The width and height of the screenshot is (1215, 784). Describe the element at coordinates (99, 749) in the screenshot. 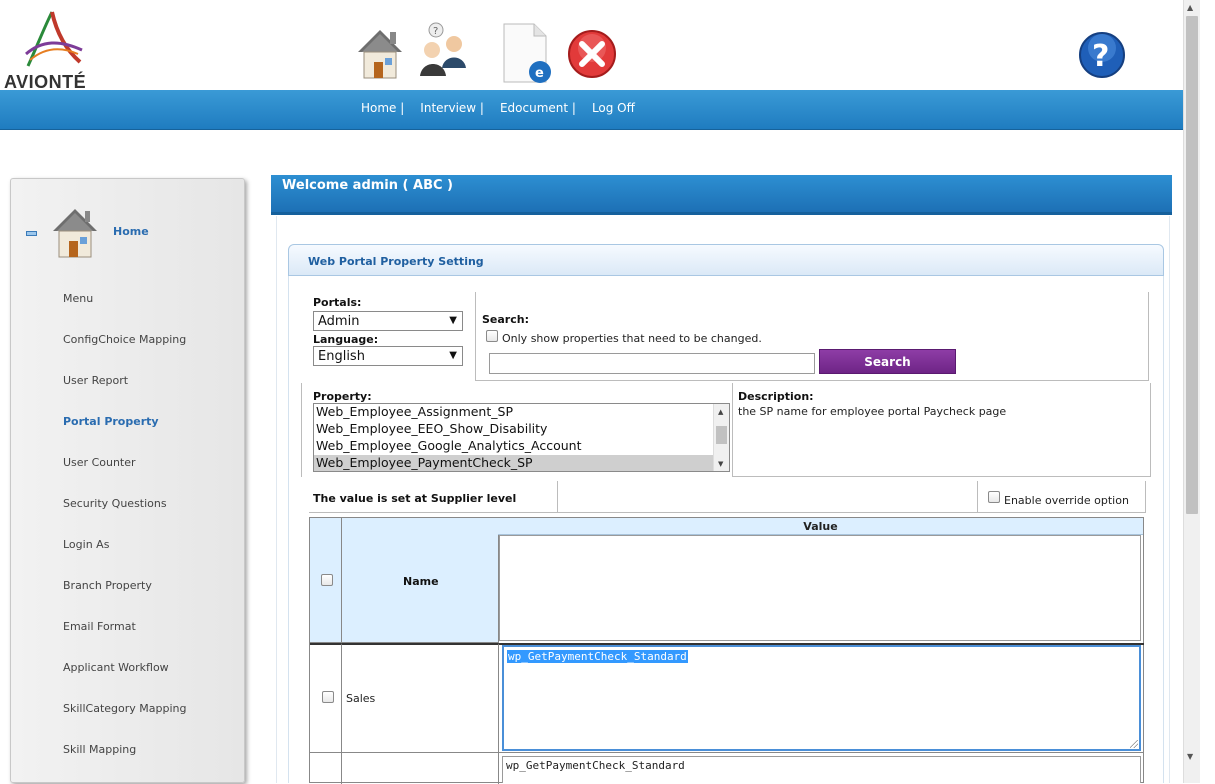

I see `sidebar-item-skill-mapping: Skill Mapping` at that location.